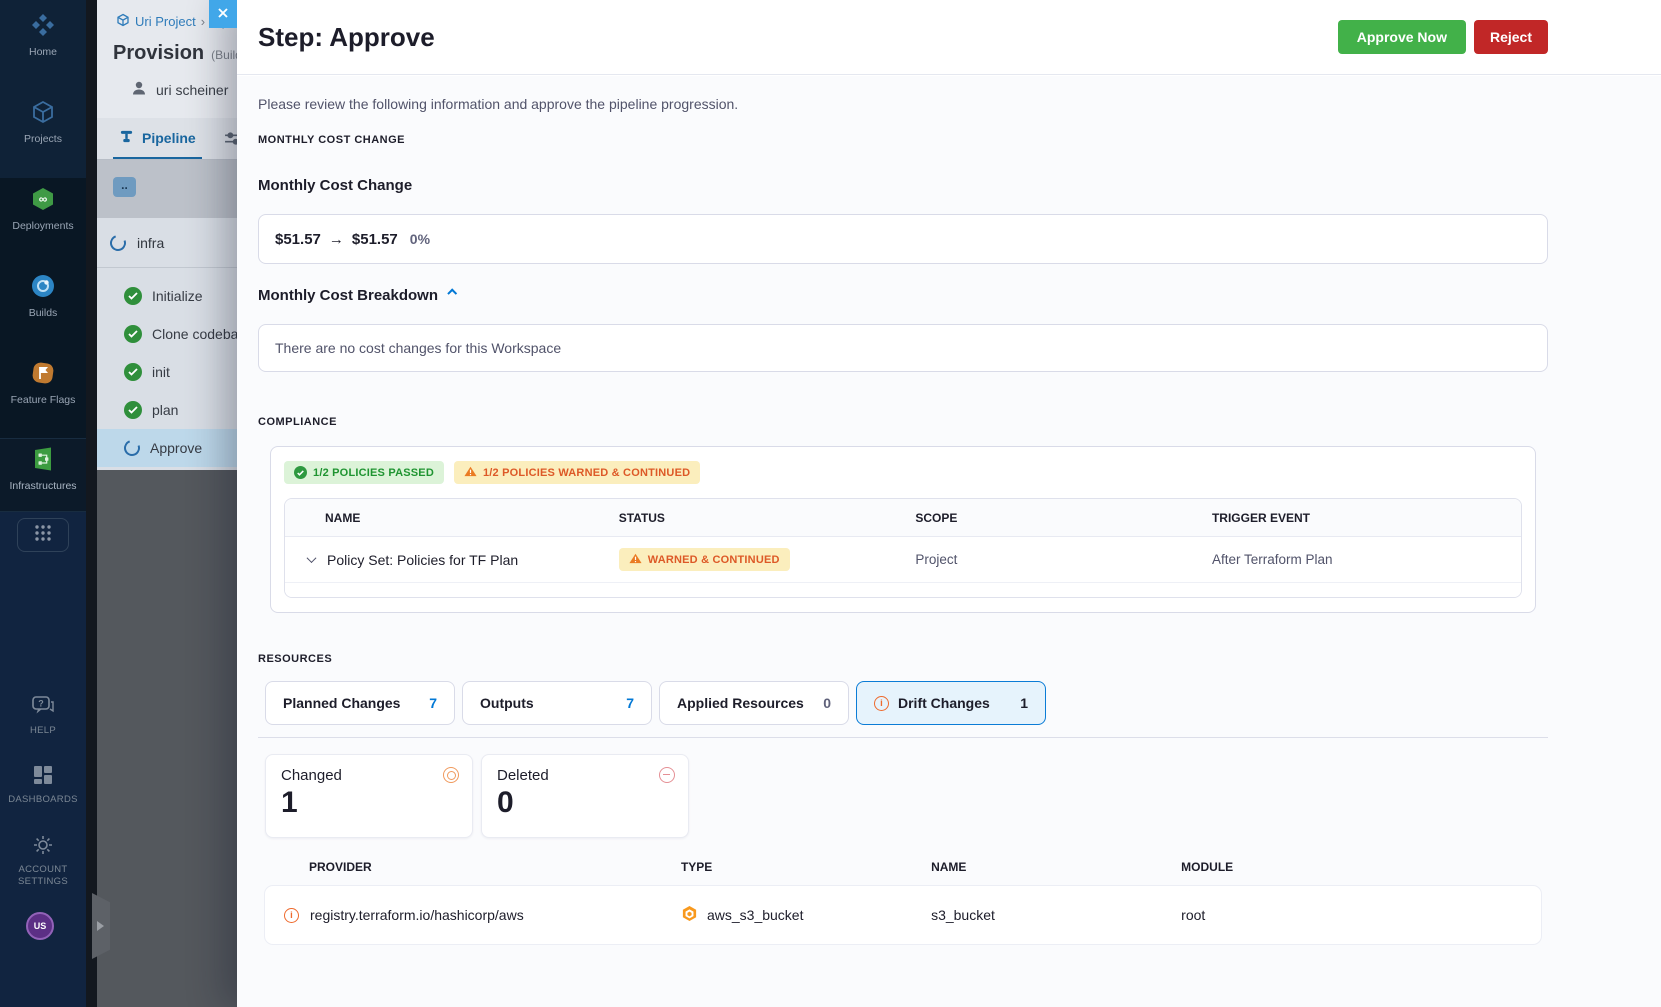 The image size is (1661, 1007). What do you see at coordinates (194, 334) in the screenshot?
I see `step-label: Clone codeba` at bounding box center [194, 334].